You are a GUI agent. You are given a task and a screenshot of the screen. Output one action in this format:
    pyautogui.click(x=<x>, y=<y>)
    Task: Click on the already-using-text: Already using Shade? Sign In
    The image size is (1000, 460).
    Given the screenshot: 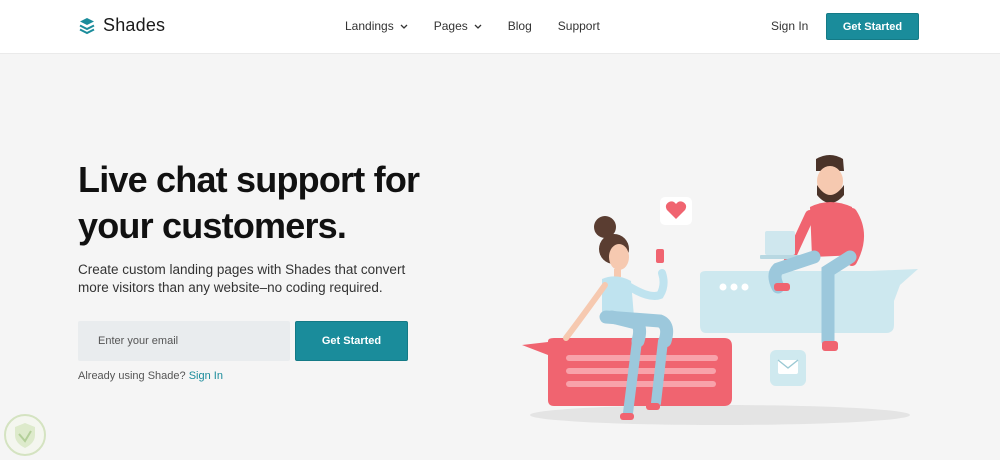 What is the action you would take?
    pyautogui.click(x=150, y=376)
    